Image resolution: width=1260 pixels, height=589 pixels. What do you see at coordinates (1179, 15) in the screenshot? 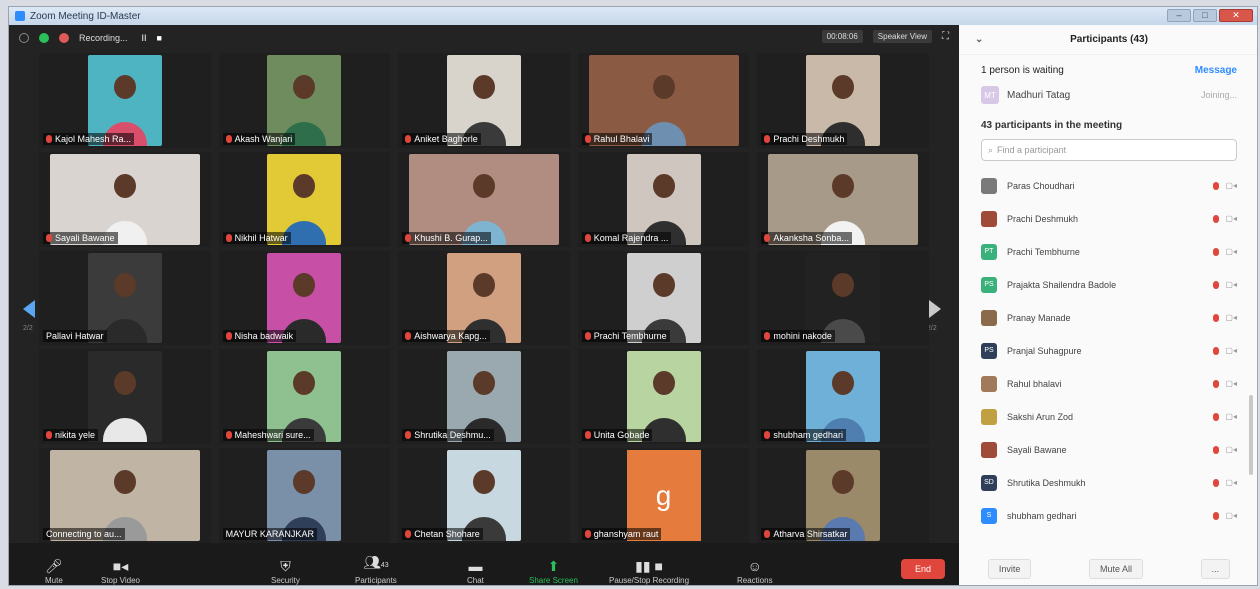
I see `minimize-button: –` at bounding box center [1179, 15].